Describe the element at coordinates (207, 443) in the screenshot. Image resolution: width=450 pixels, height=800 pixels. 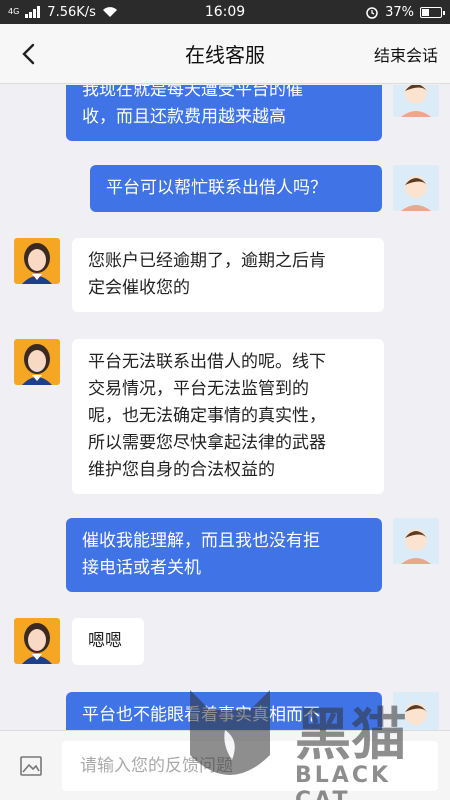
I see `message-line: 所以需要您尽快拿起法律的武器` at that location.